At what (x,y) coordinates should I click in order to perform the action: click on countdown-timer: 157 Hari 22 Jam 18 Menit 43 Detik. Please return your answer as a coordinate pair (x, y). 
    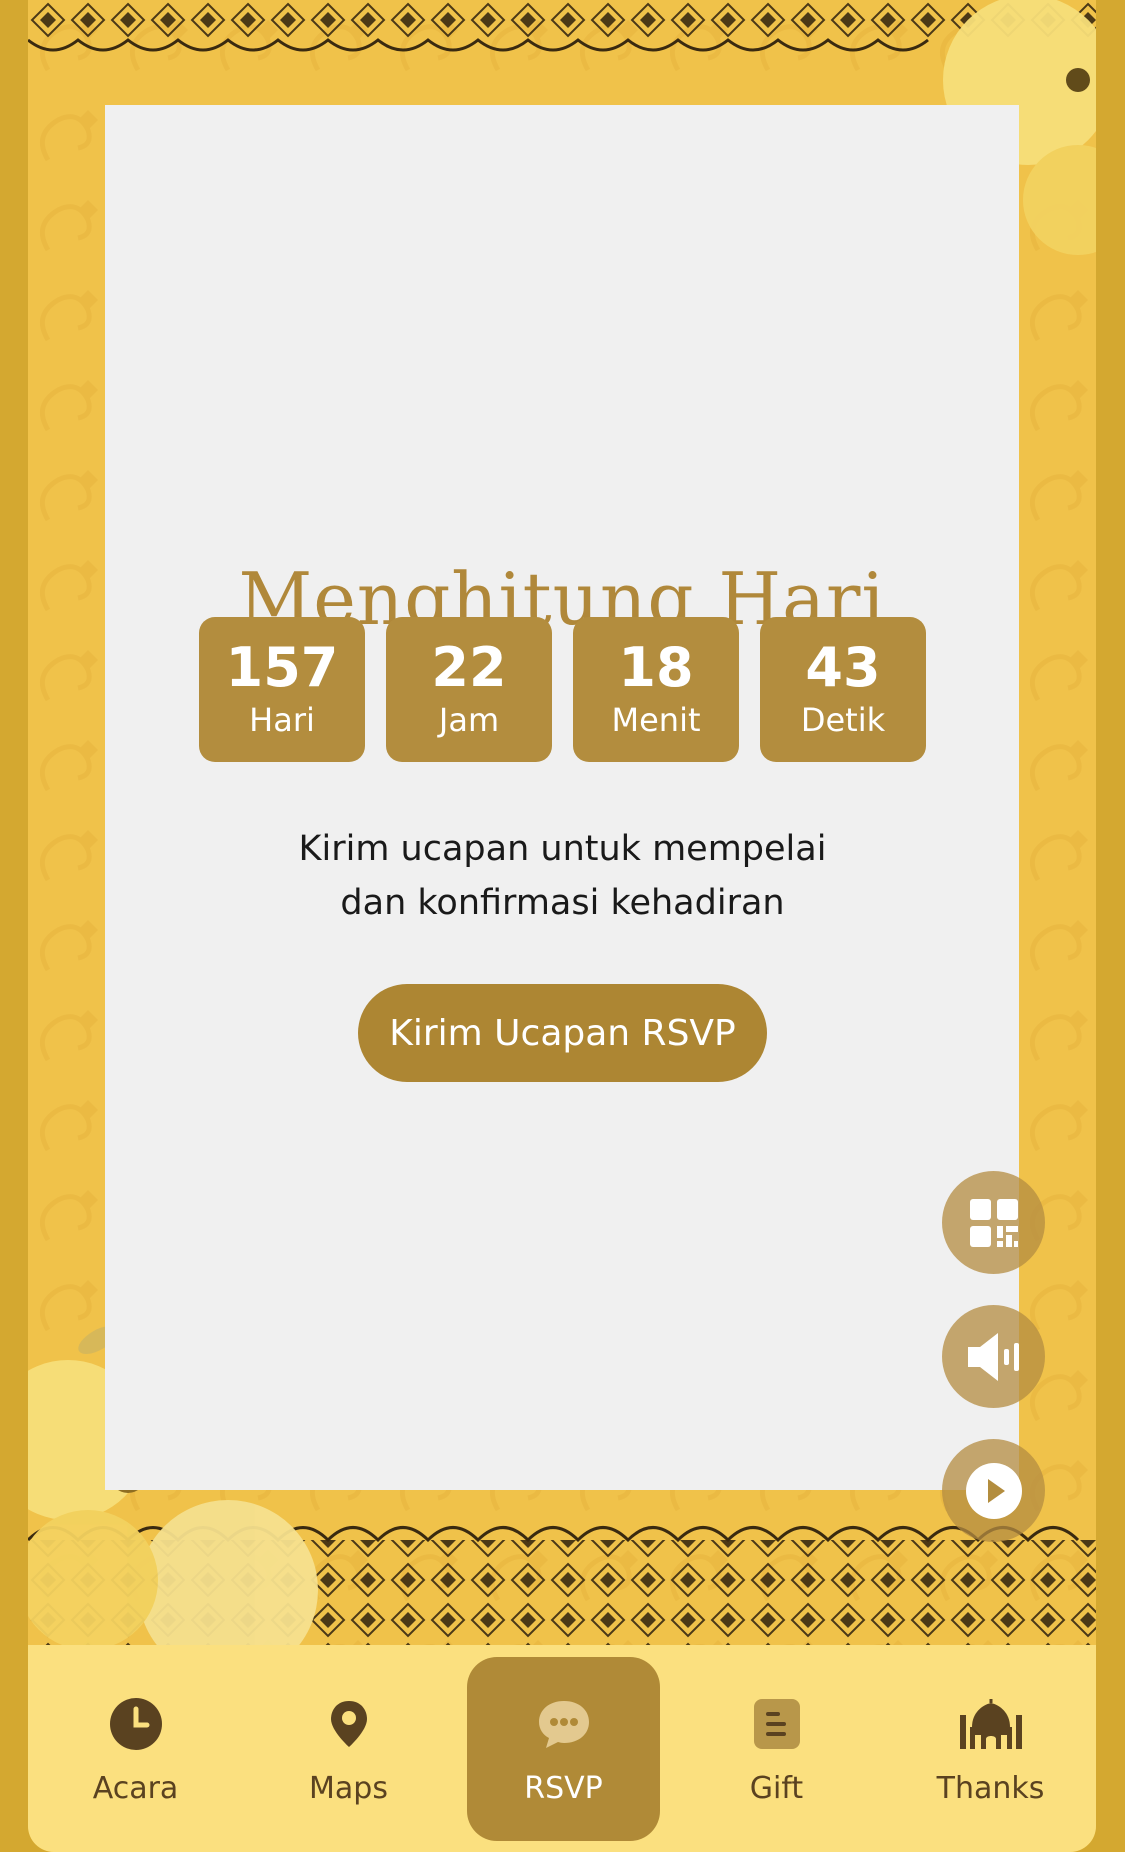
    Looking at the image, I should click on (562, 689).